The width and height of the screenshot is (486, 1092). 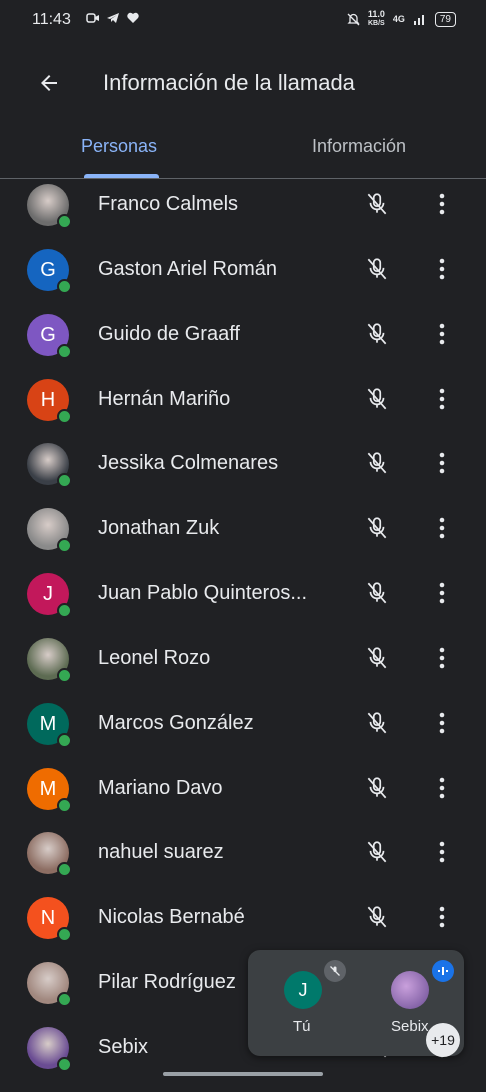 I want to click on audio-level-icon, so click(x=443, y=971).